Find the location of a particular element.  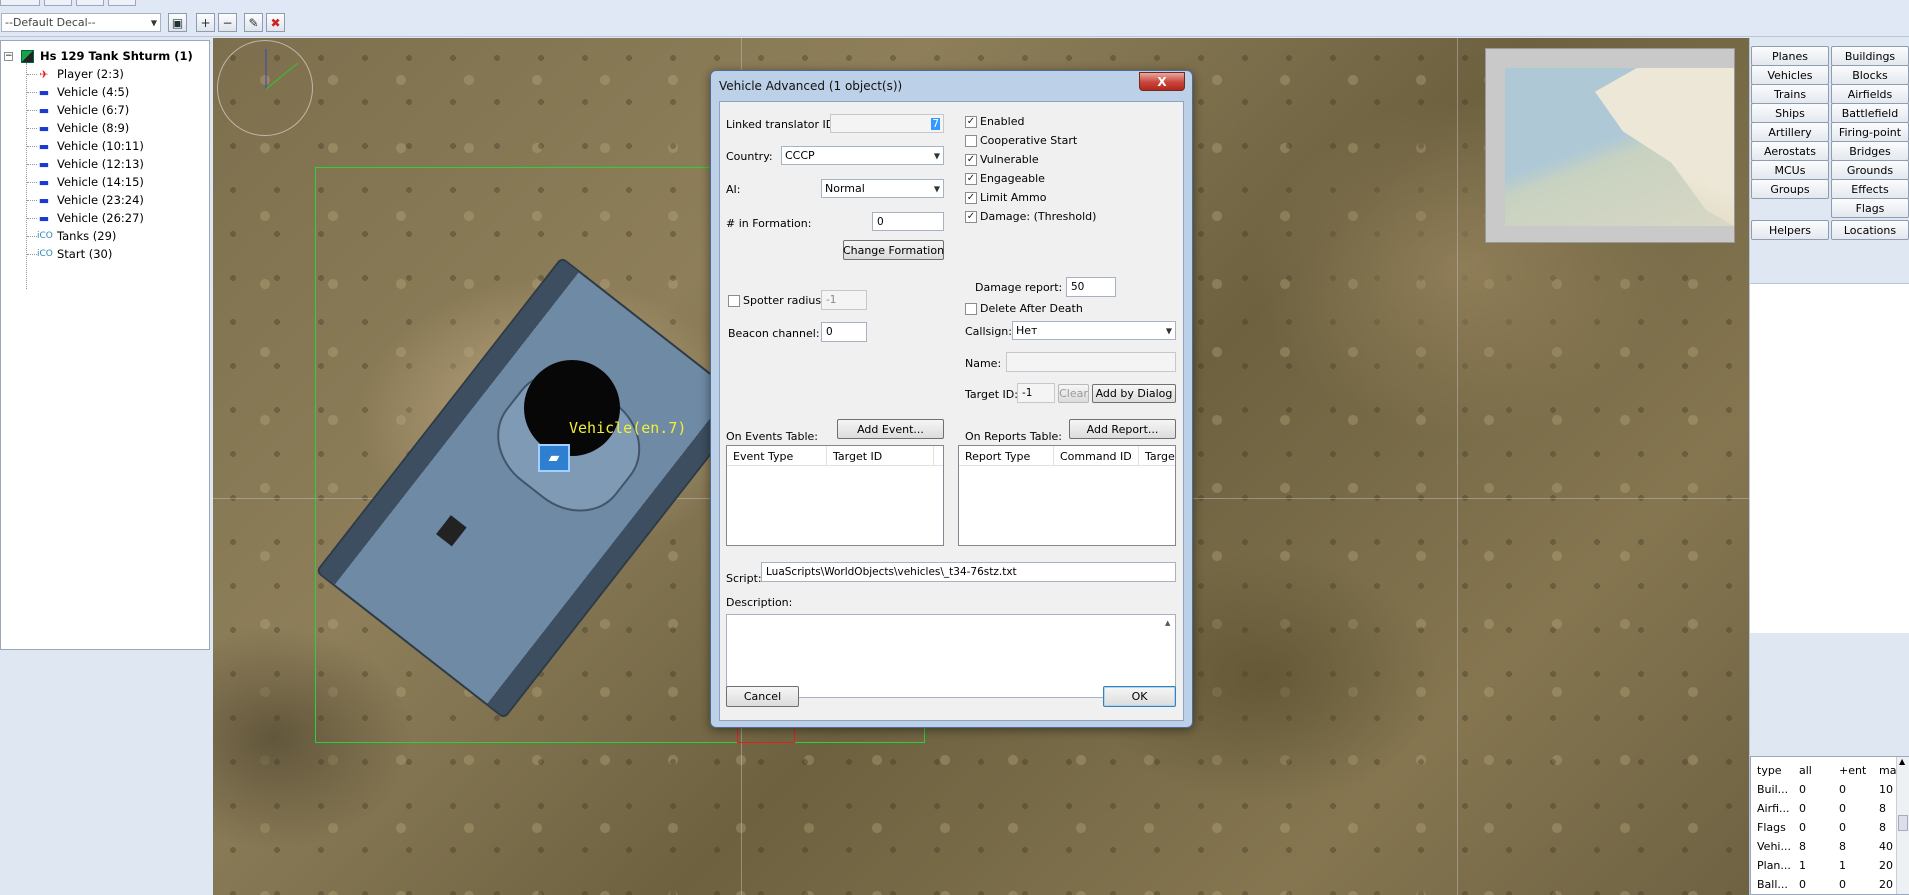

selection-disc is located at coordinates (572, 408).